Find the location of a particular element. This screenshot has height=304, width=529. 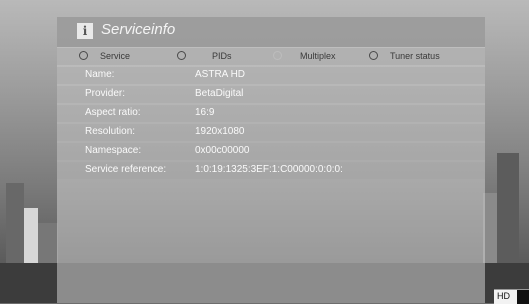

tab-bar: Service PIDs Multiplex Tuner status is located at coordinates (271, 56).